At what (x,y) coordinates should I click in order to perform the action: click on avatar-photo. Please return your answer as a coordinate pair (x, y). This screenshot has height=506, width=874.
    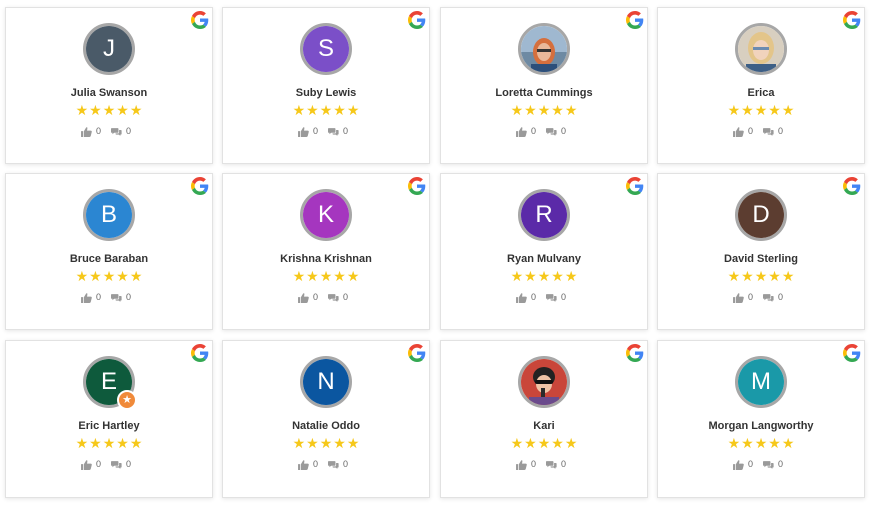
    Looking at the image, I should click on (544, 382).